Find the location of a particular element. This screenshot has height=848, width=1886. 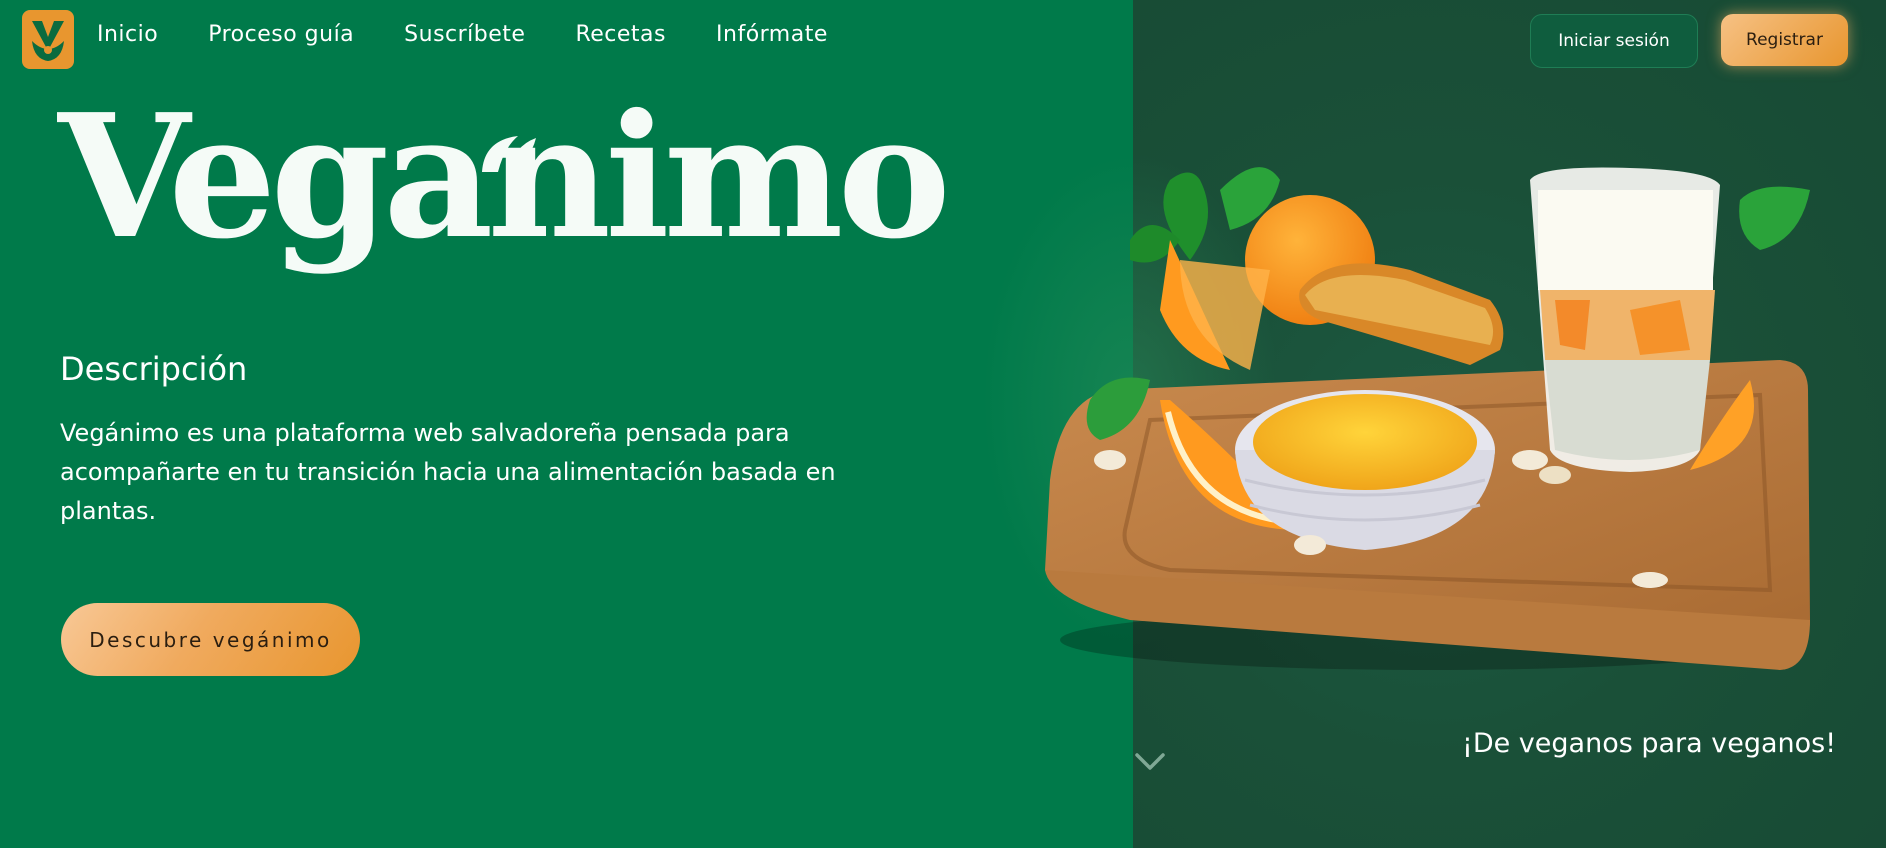

description-title: Descripción is located at coordinates (154, 369).